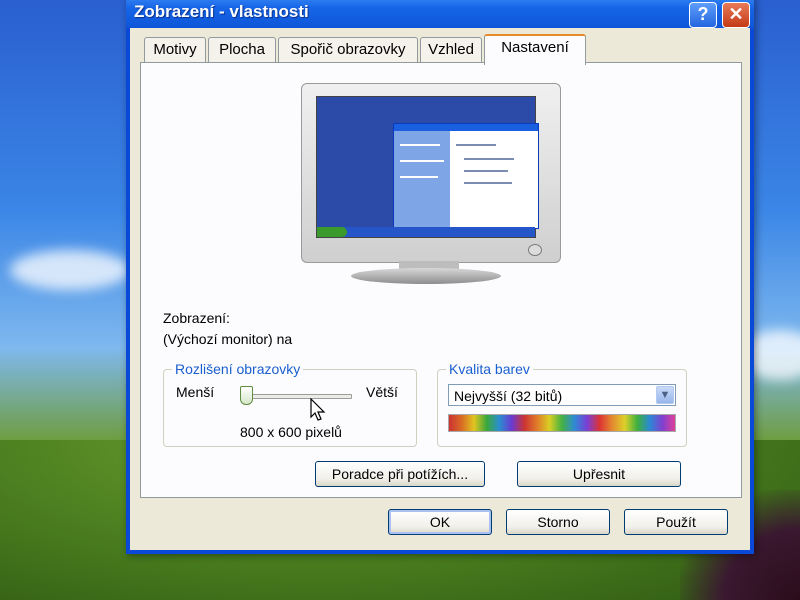 The image size is (800, 600). I want to click on resolution-slider-track, so click(296, 396).